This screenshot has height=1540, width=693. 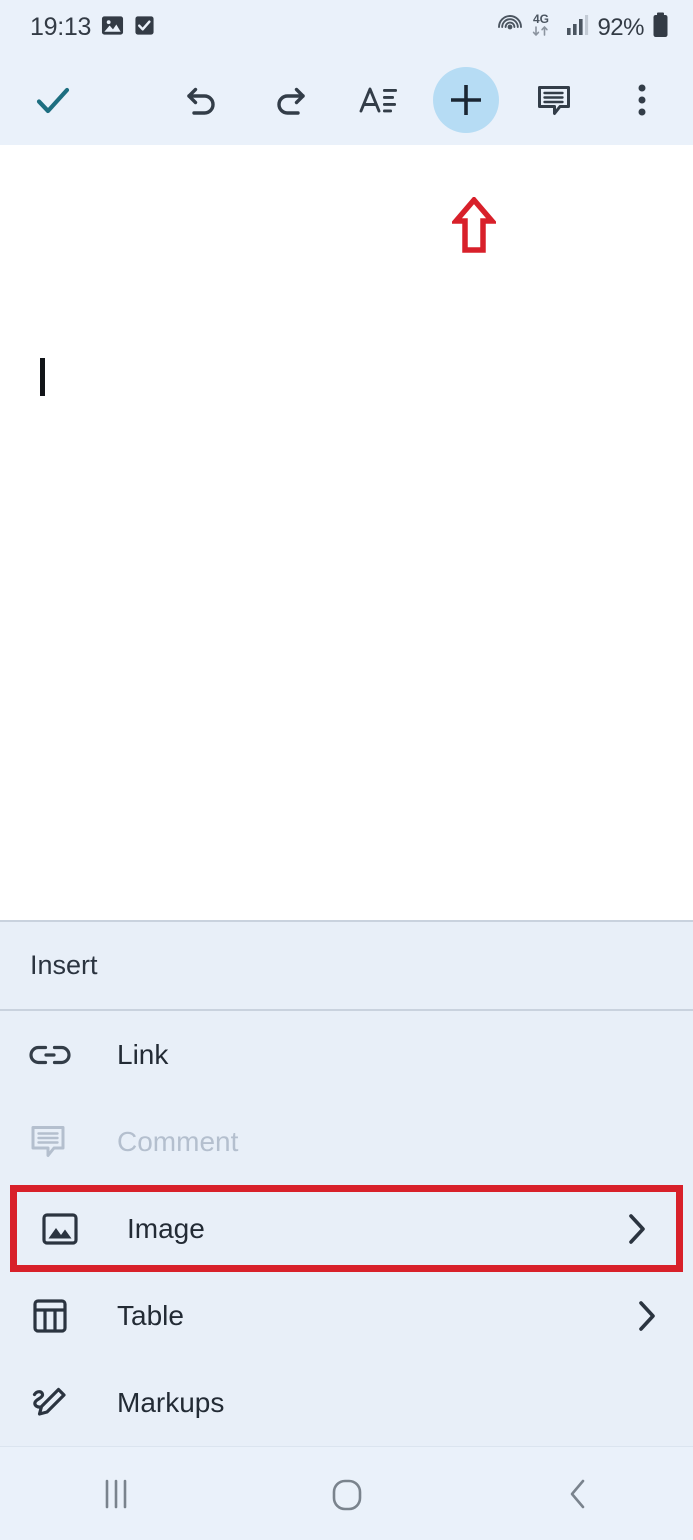 What do you see at coordinates (53, 100) in the screenshot?
I see `done-check-button` at bounding box center [53, 100].